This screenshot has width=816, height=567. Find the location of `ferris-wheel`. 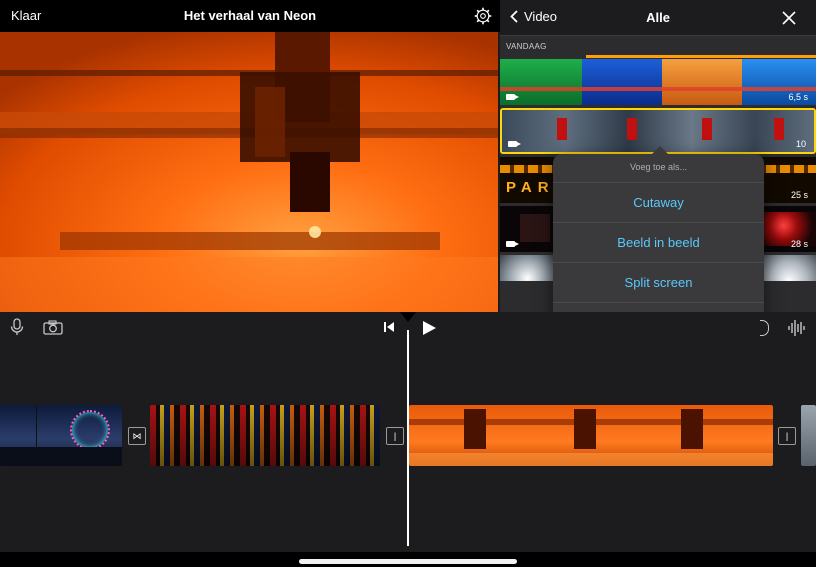

ferris-wheel is located at coordinates (90, 430).